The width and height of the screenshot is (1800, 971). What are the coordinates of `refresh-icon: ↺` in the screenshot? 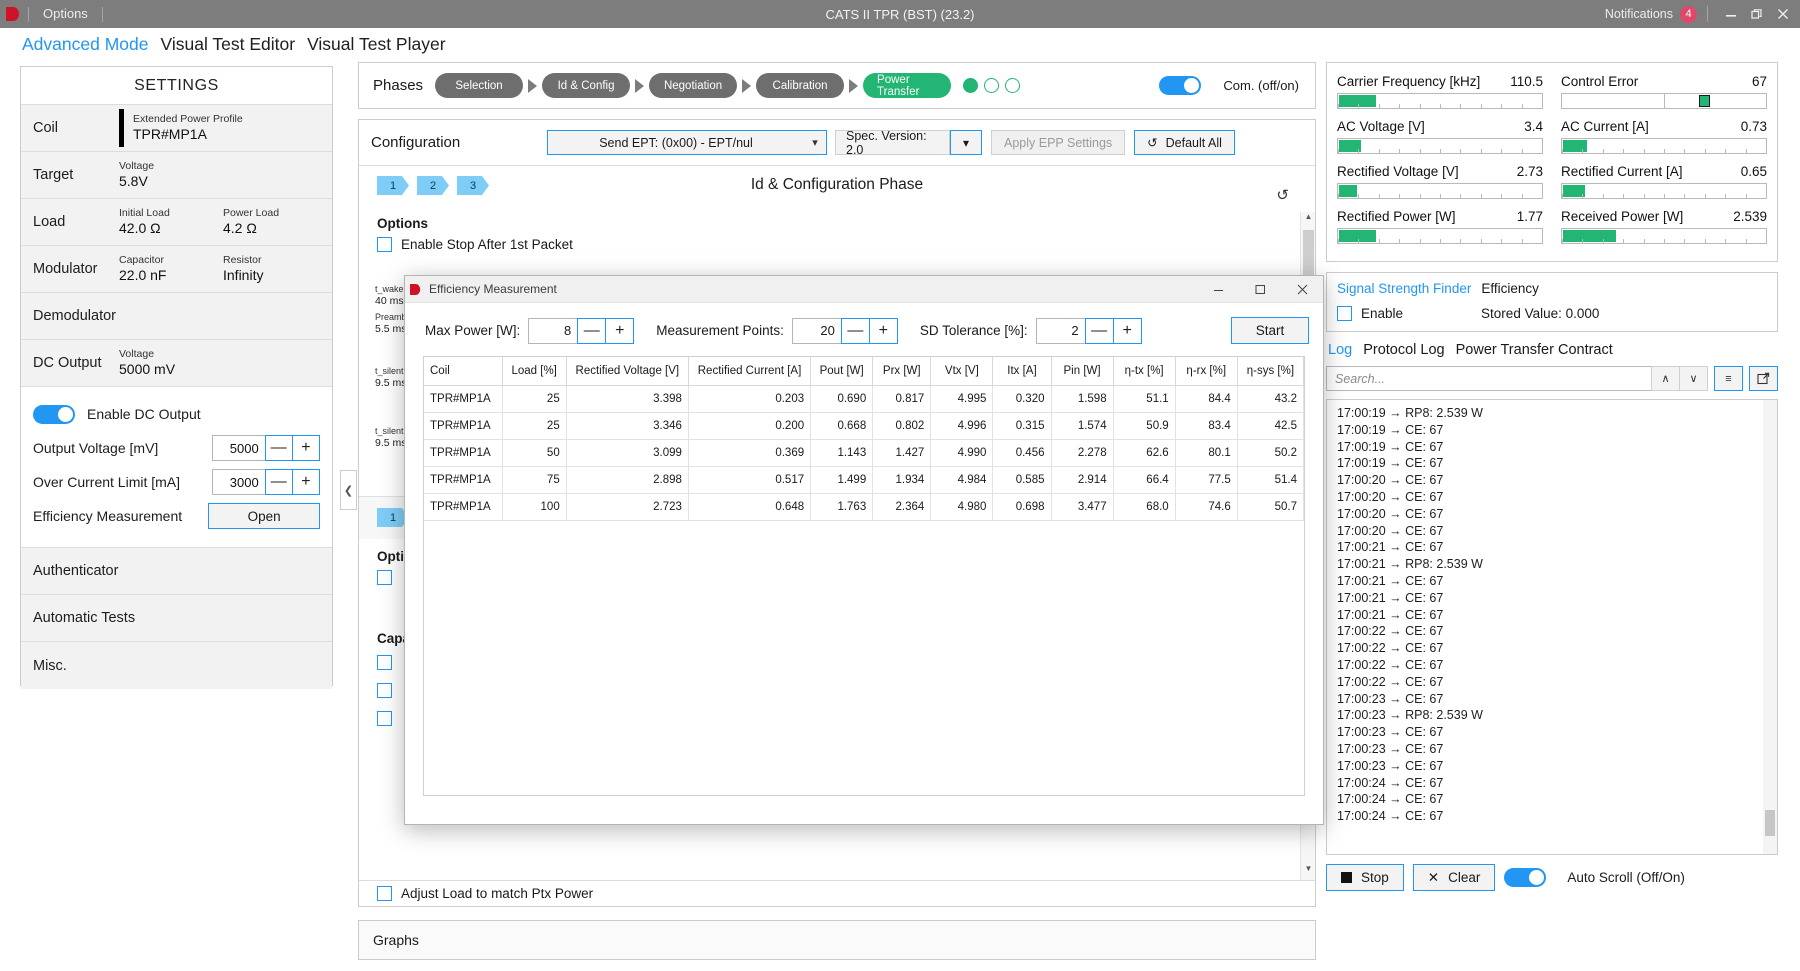 It's located at (1282, 195).